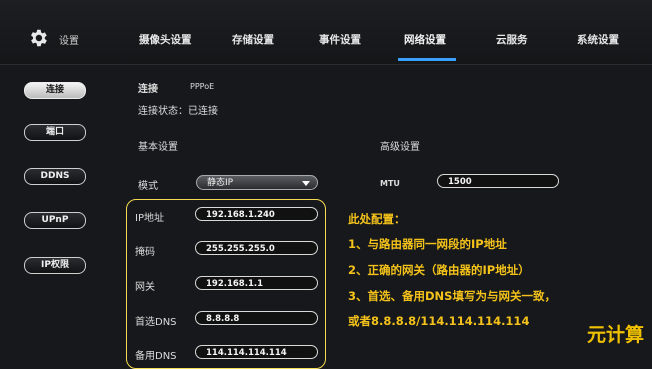  Describe the element at coordinates (178, 111) in the screenshot. I see `connection-status: 连接状态：已连接` at that location.